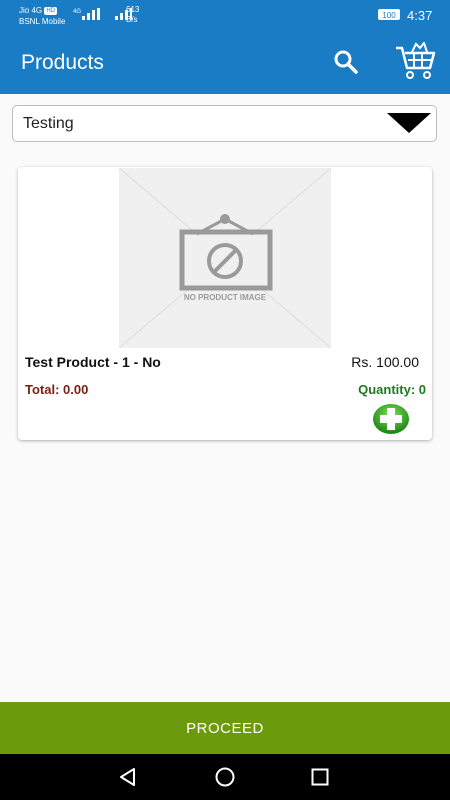  Describe the element at coordinates (320, 777) in the screenshot. I see `recent-apps-icon` at that location.